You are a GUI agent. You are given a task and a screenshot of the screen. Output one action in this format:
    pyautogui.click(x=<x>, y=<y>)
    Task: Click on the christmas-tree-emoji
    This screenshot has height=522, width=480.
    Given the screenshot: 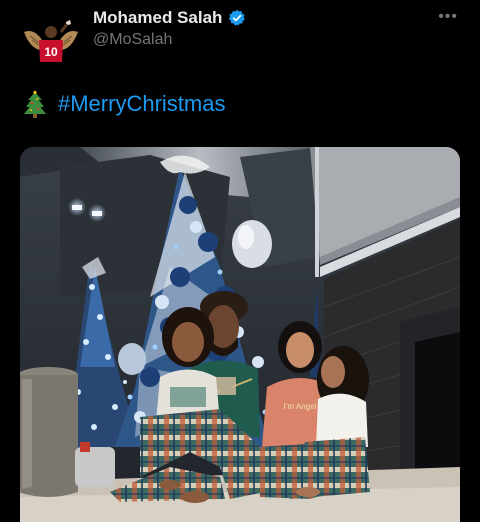 What is the action you would take?
    pyautogui.click(x=35, y=104)
    